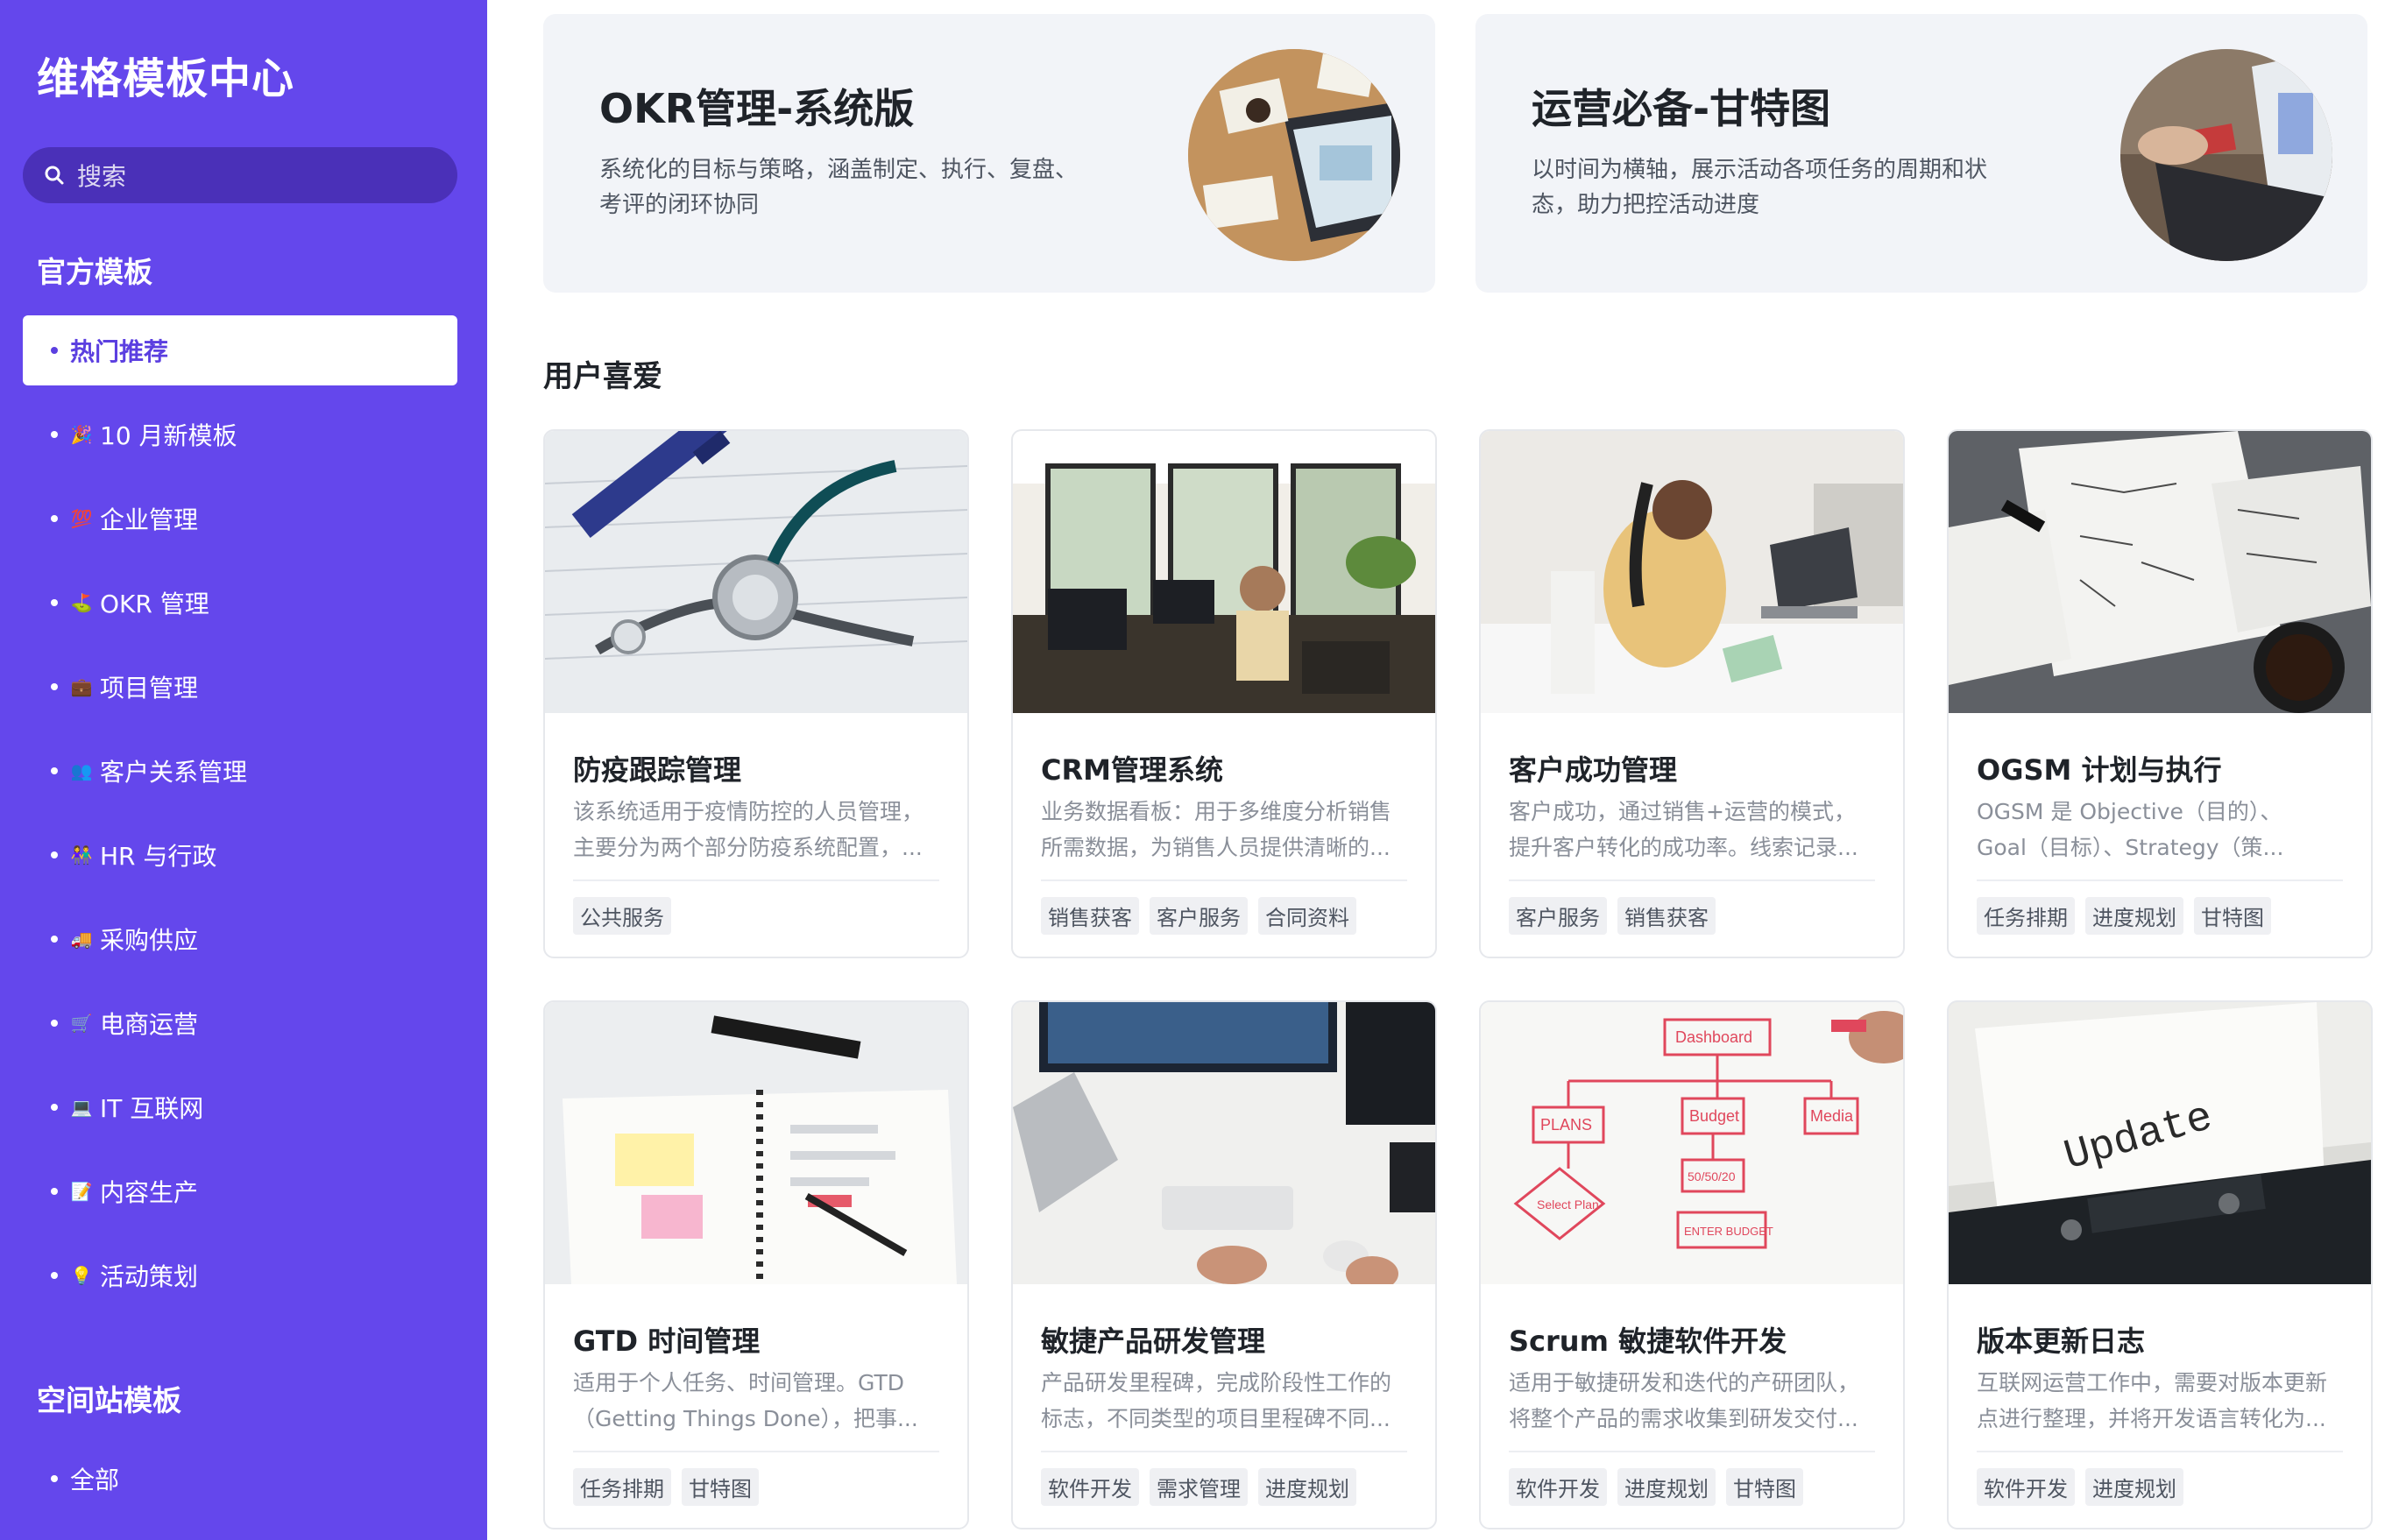 Image resolution: width=2399 pixels, height=1540 pixels. I want to click on memo-icon: 📝, so click(81, 1191).